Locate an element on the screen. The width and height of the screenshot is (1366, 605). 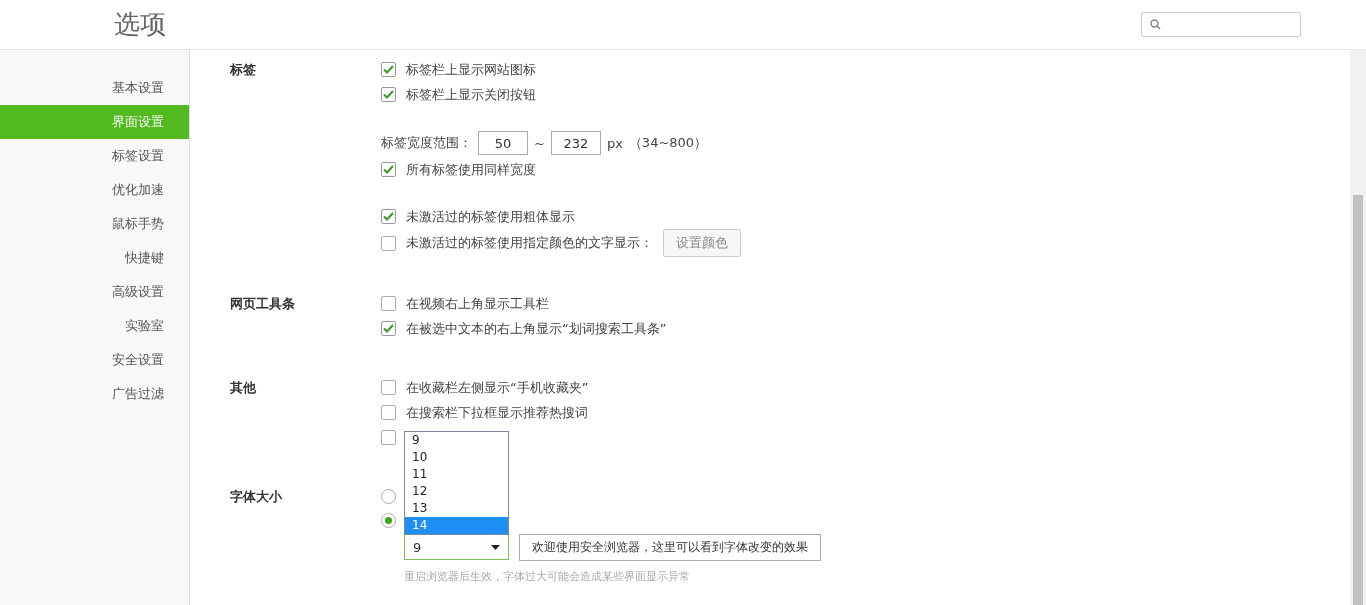
option-label: 标签栏上显示关闭按钮 is located at coordinates (471, 94).